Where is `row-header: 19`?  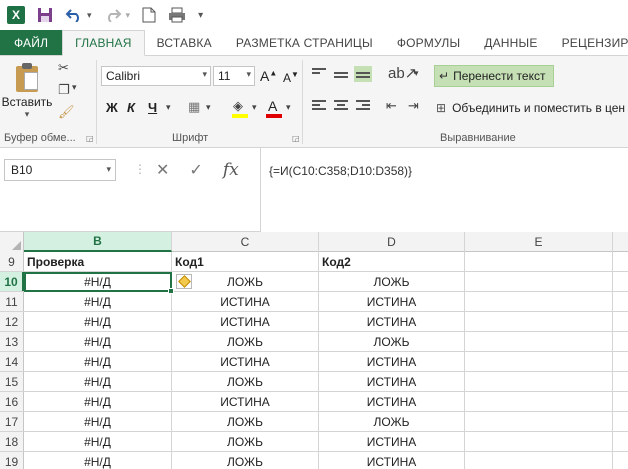
row-header: 19 is located at coordinates (12, 460).